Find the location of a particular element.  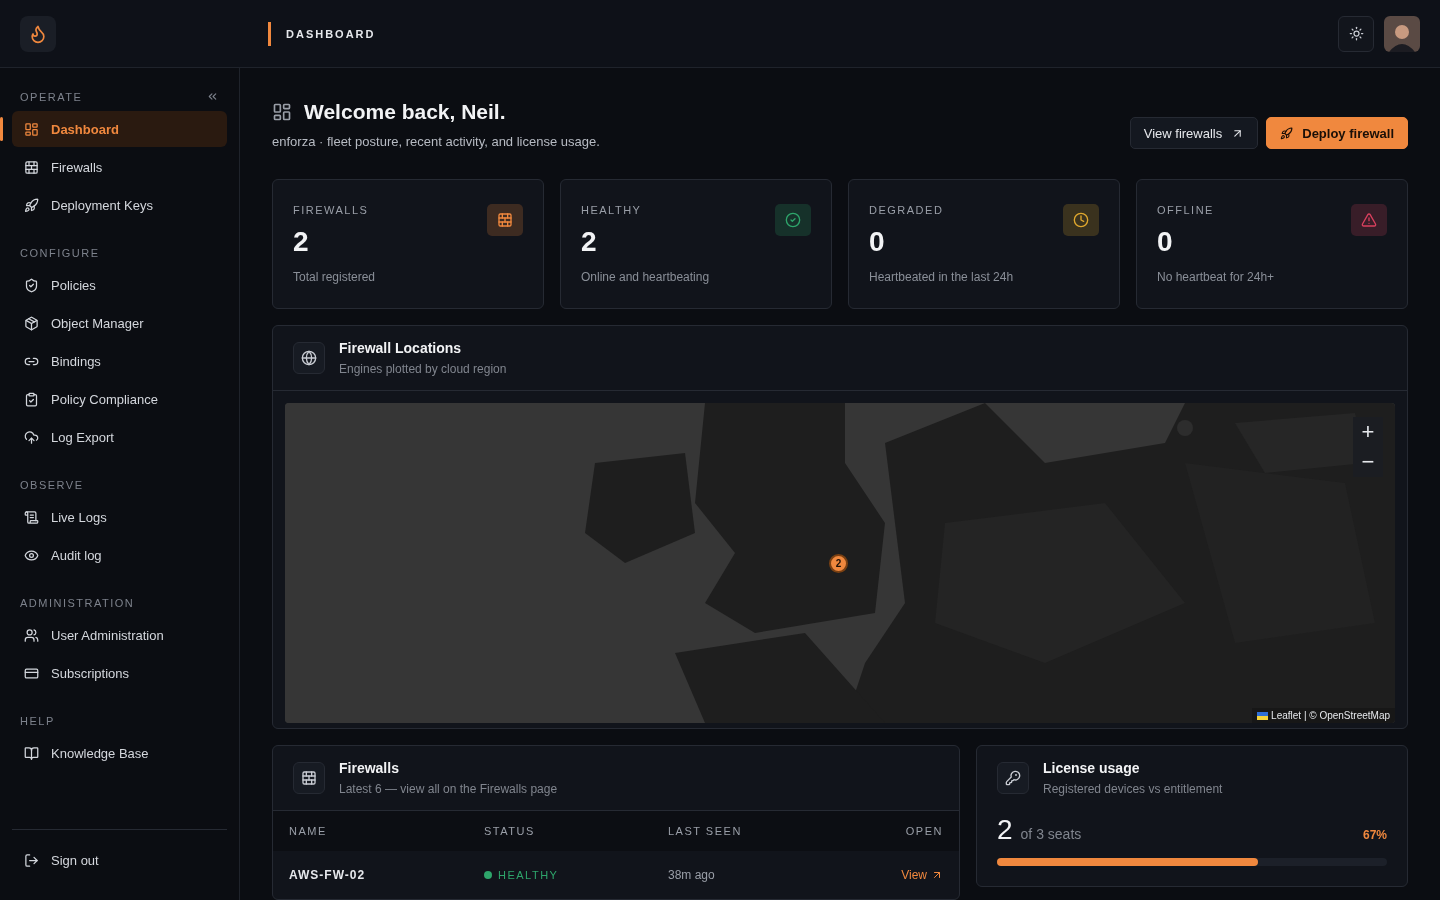

nav-item: Policy Compliance is located at coordinates (119, 399).